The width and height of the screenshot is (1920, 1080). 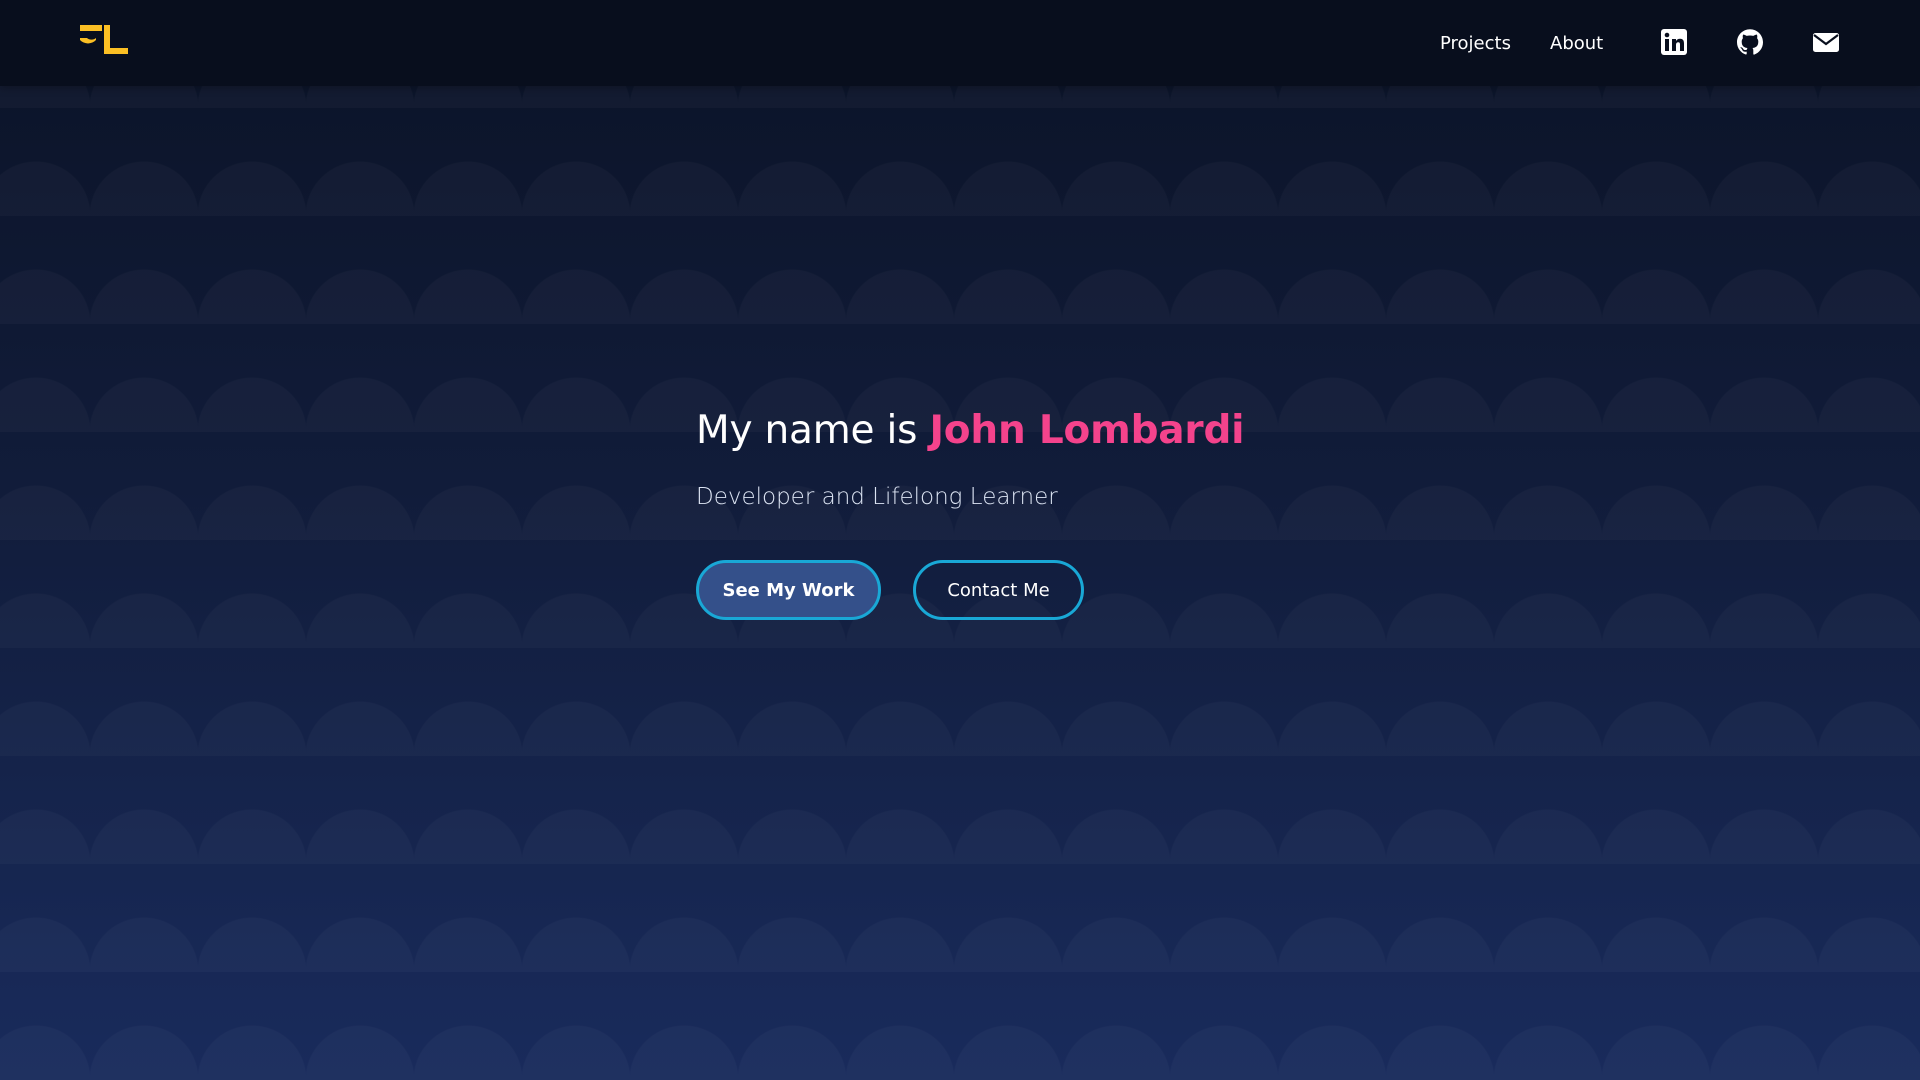 I want to click on hero-subtitle: Developer and Lifelong Learner, so click(x=877, y=496).